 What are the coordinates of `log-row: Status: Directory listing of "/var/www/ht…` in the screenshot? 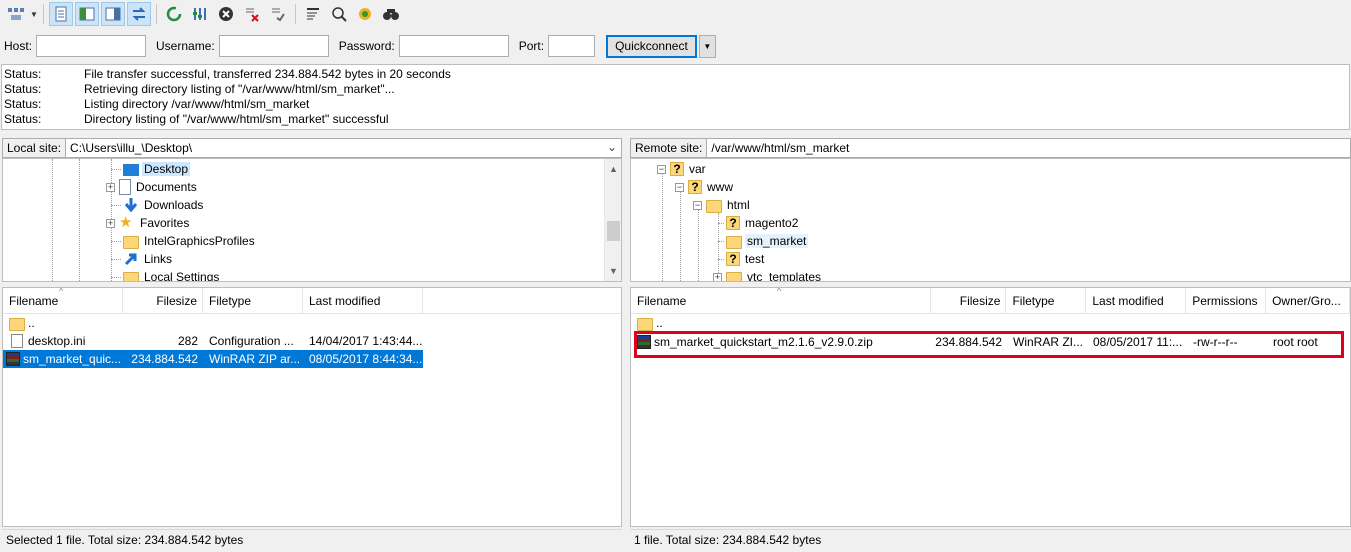 It's located at (675, 119).